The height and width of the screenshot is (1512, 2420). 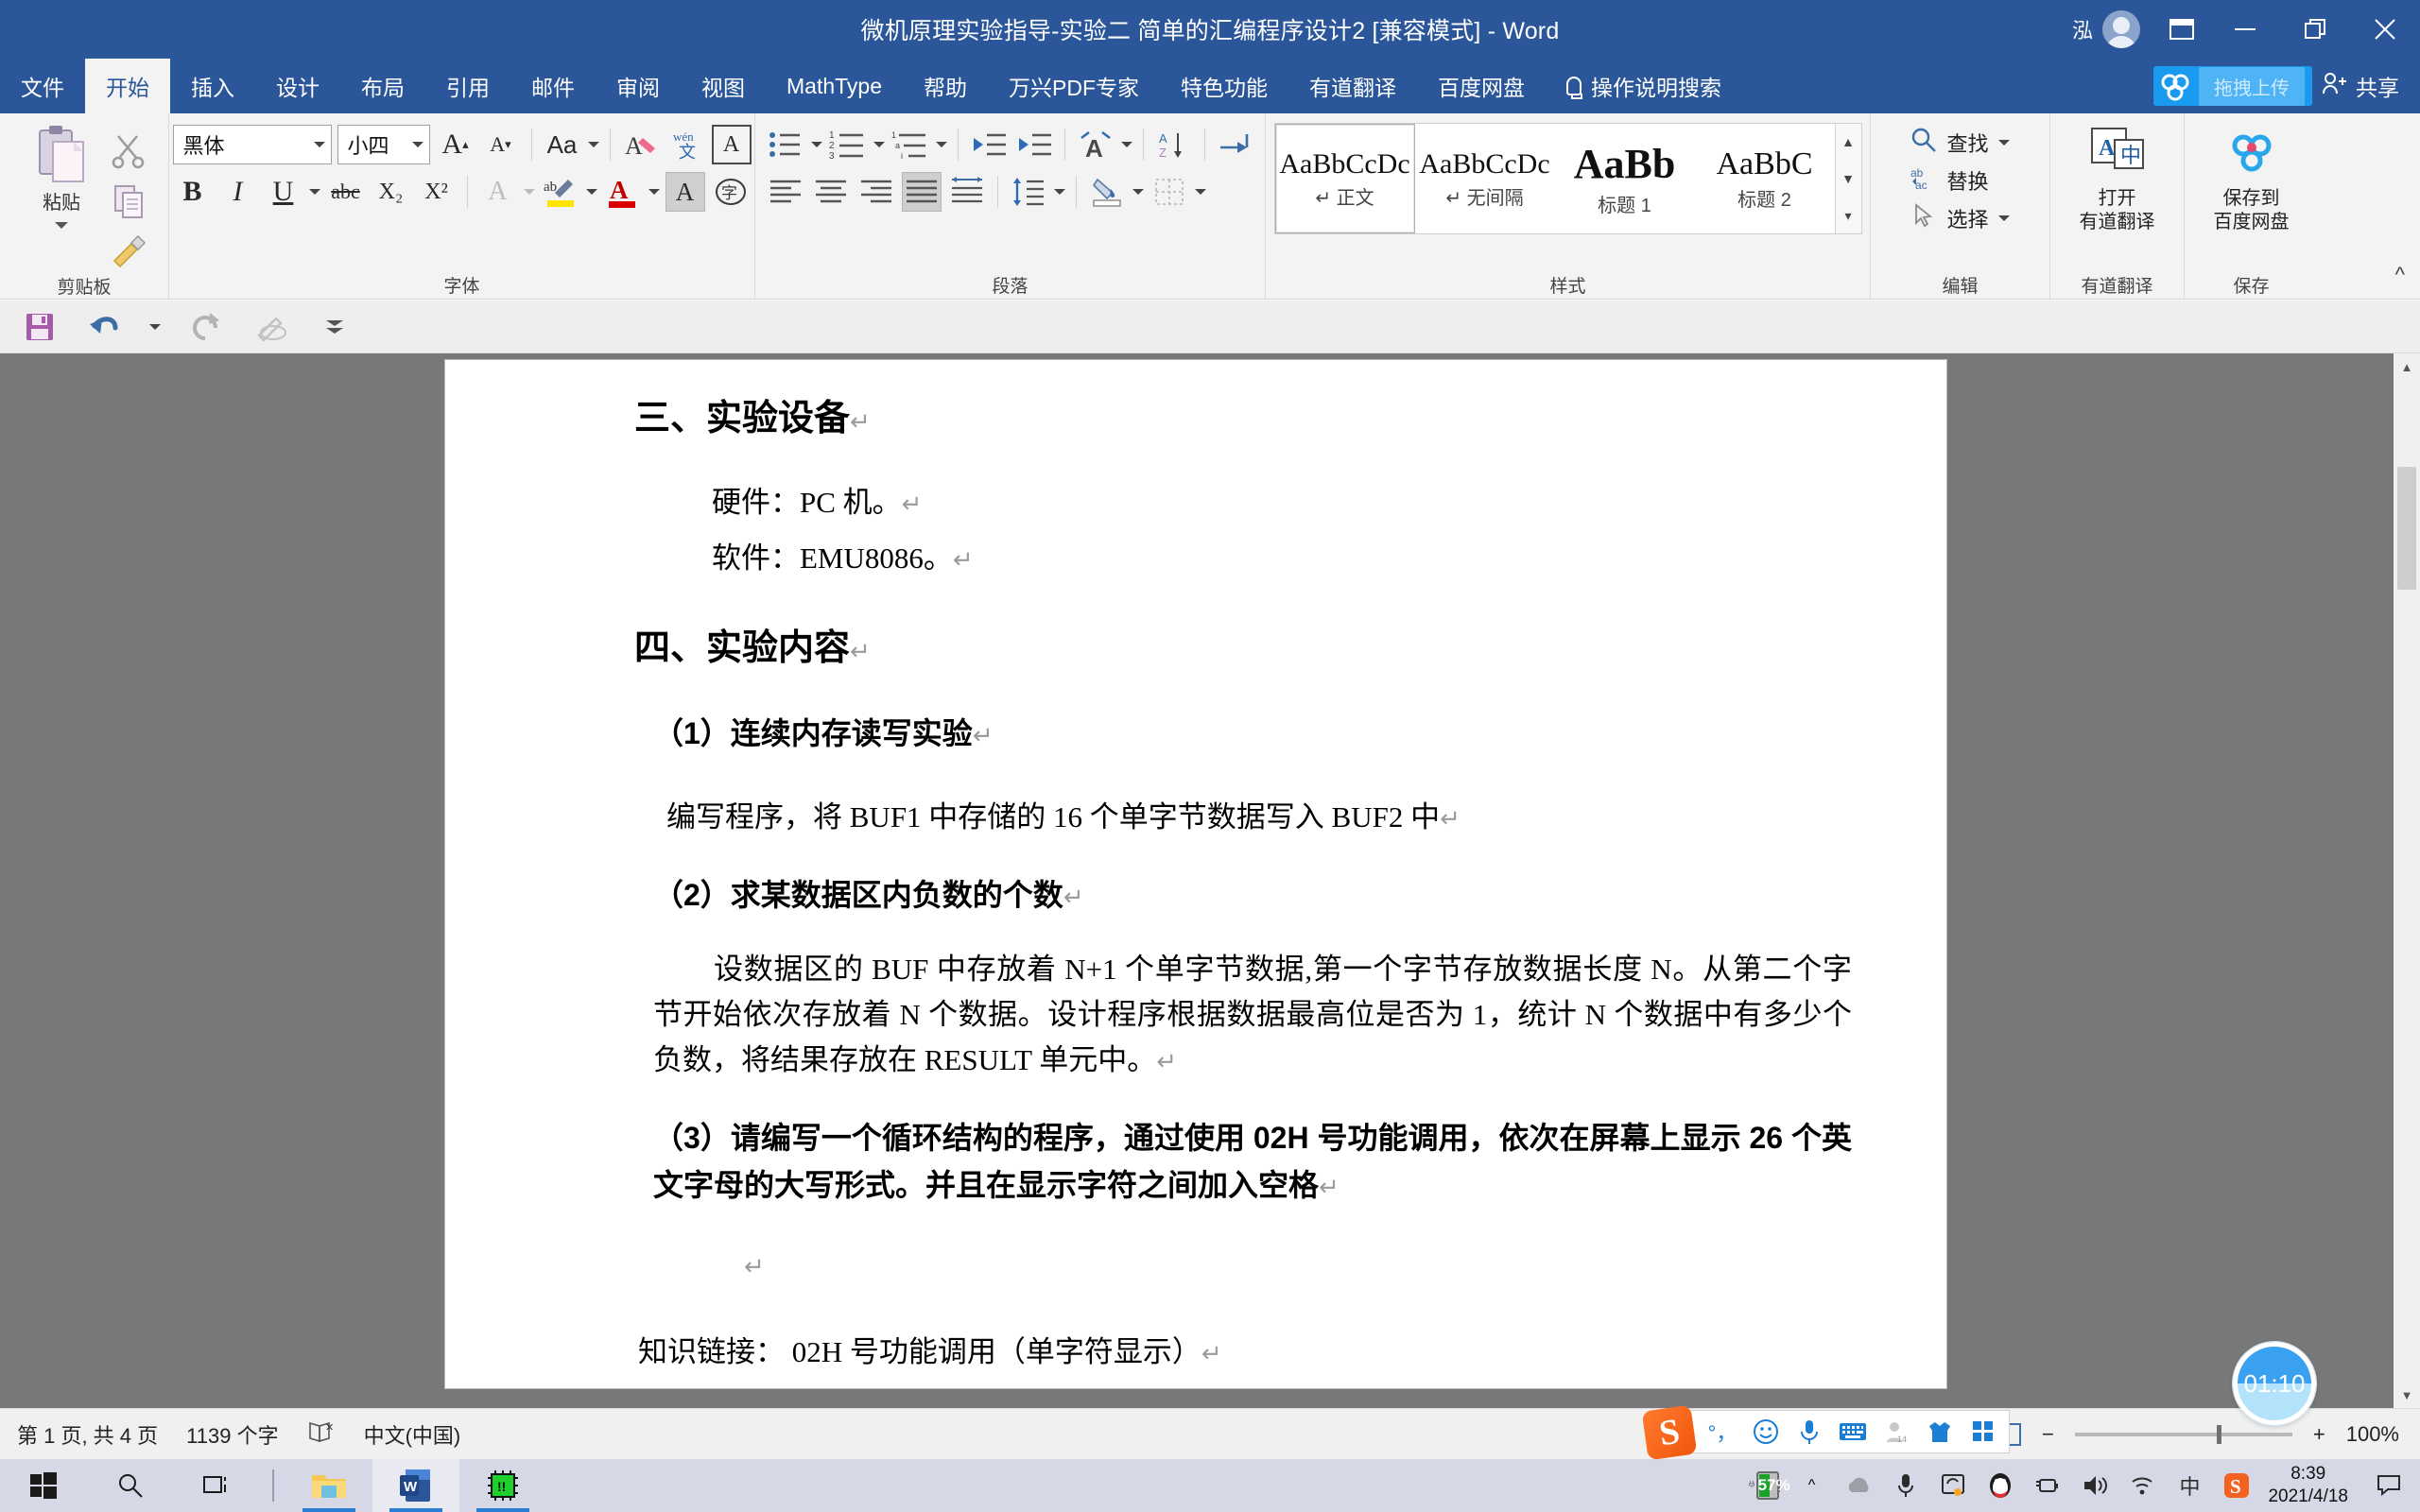 I want to click on restore-button, so click(x=2315, y=29).